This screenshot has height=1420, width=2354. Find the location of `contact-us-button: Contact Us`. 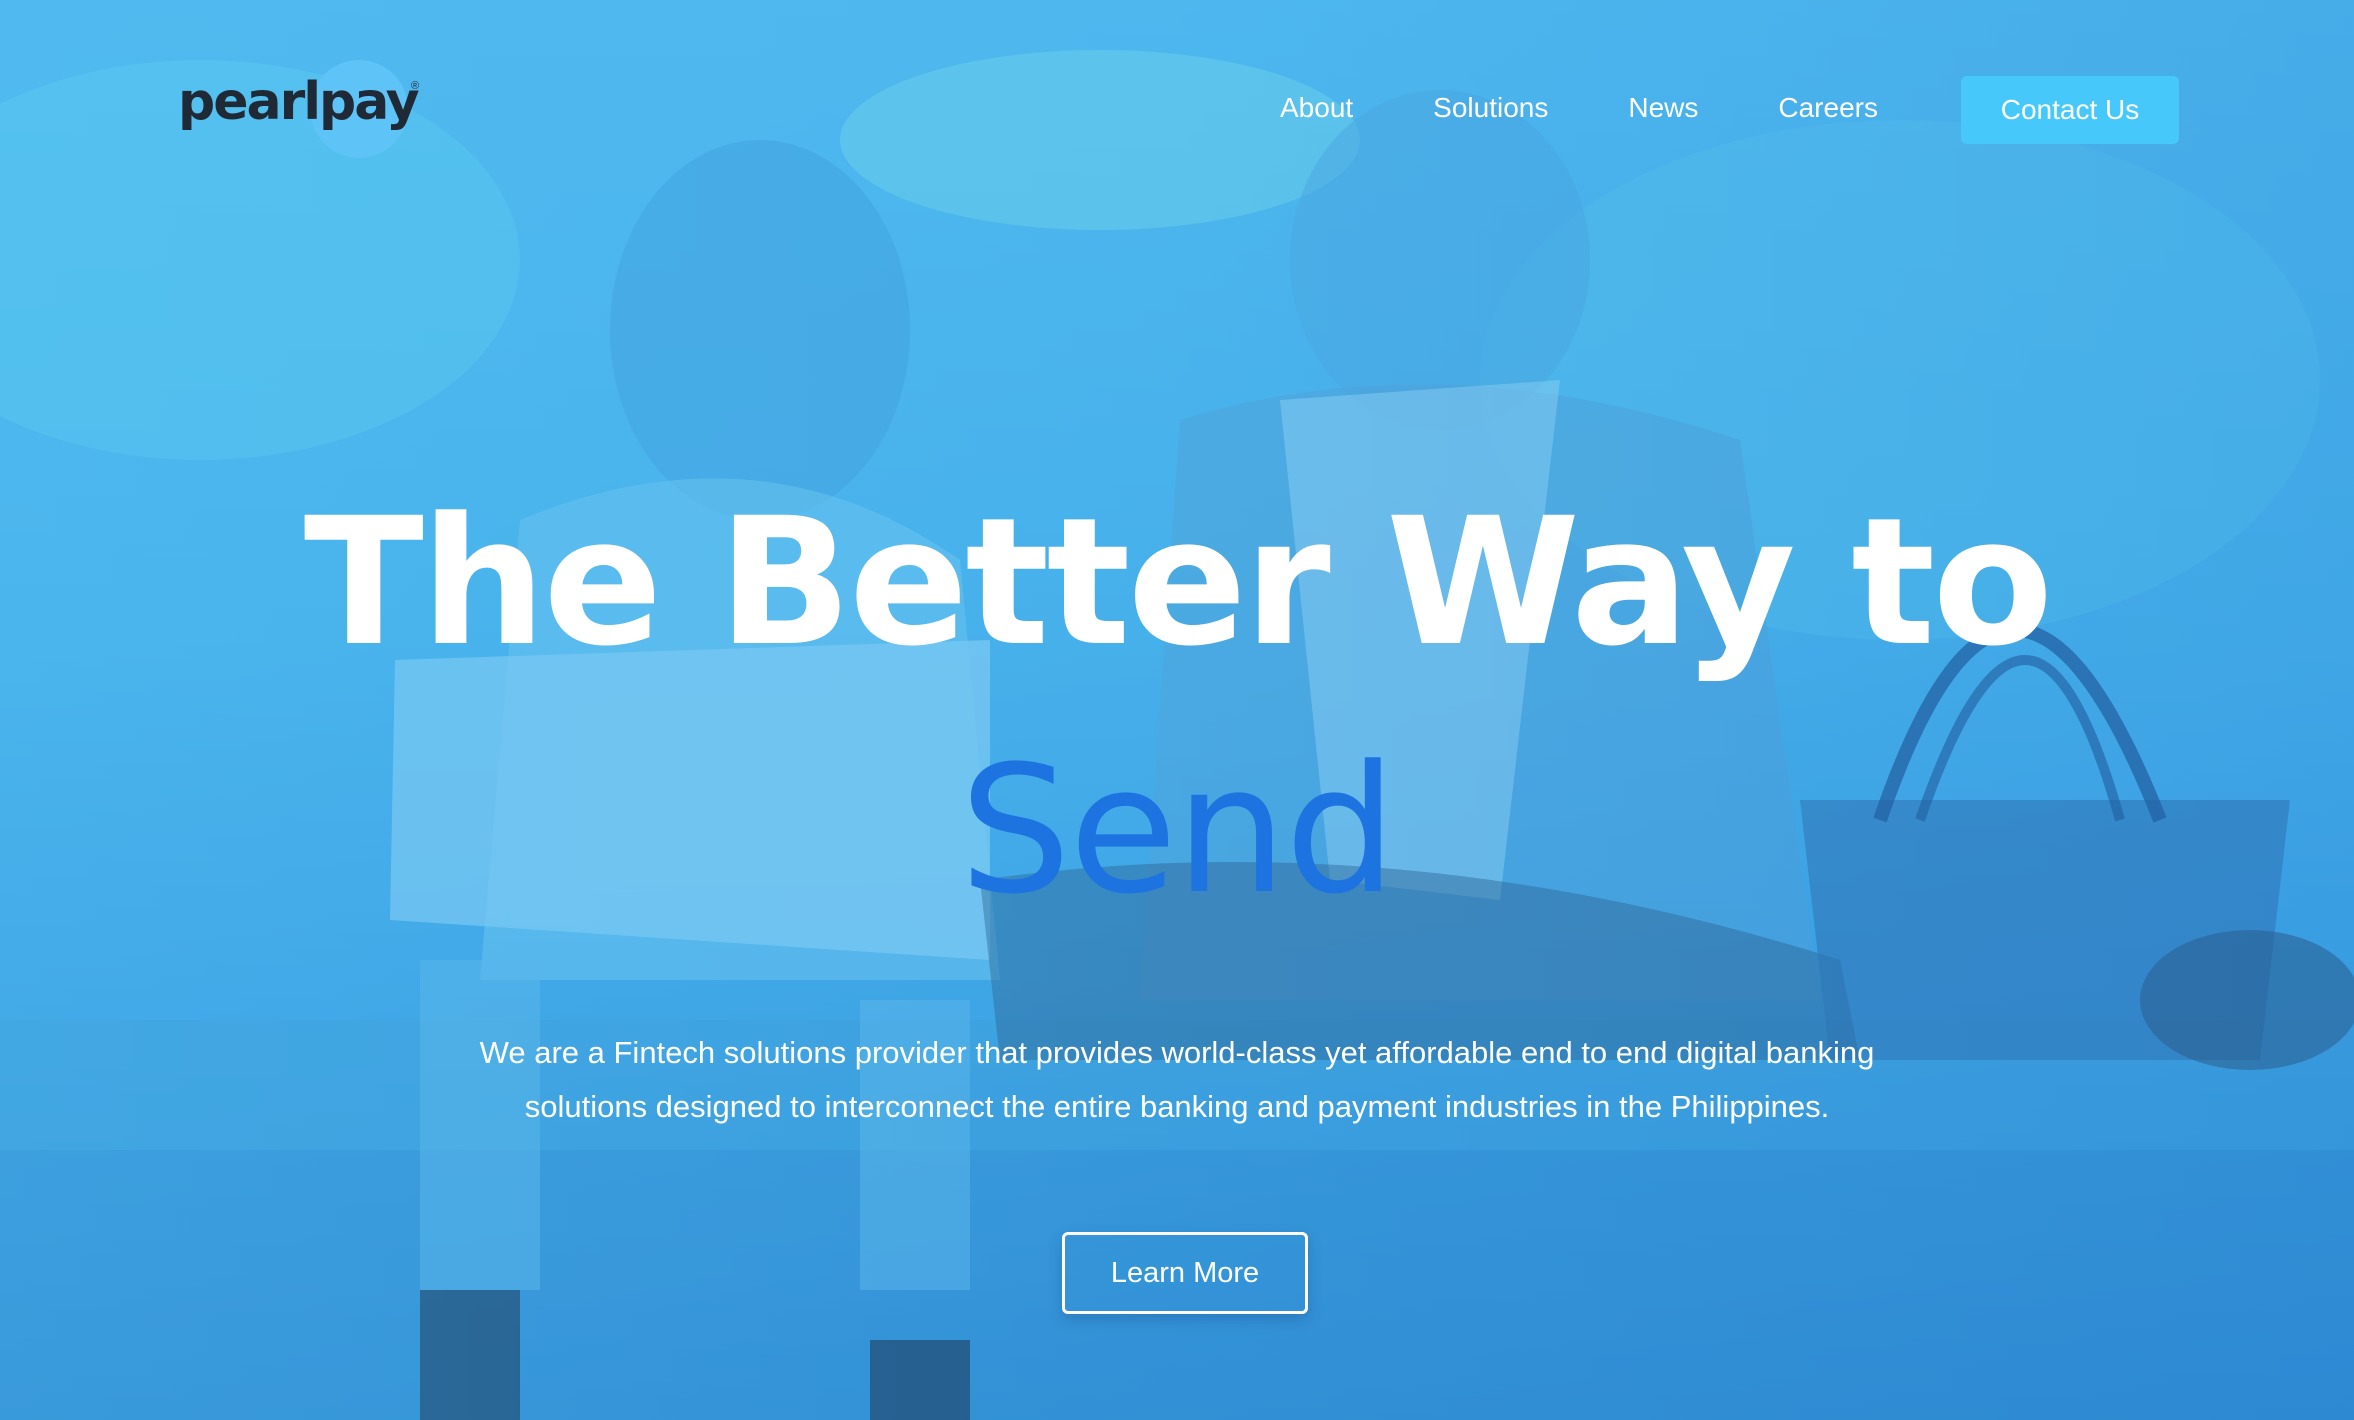

contact-us-button: Contact Us is located at coordinates (2070, 110).